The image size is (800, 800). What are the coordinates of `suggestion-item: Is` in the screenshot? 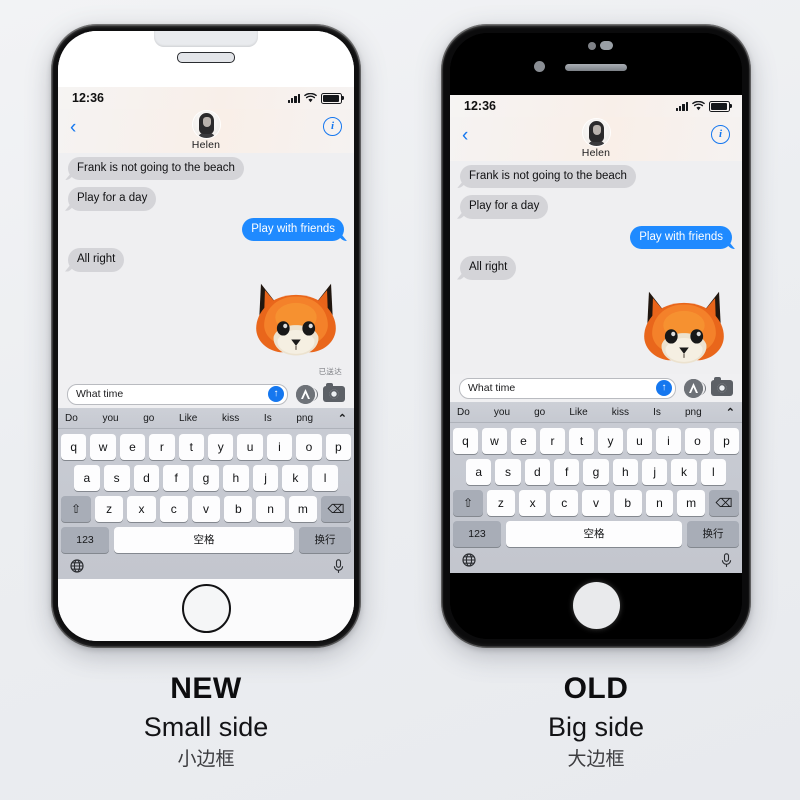 It's located at (657, 412).